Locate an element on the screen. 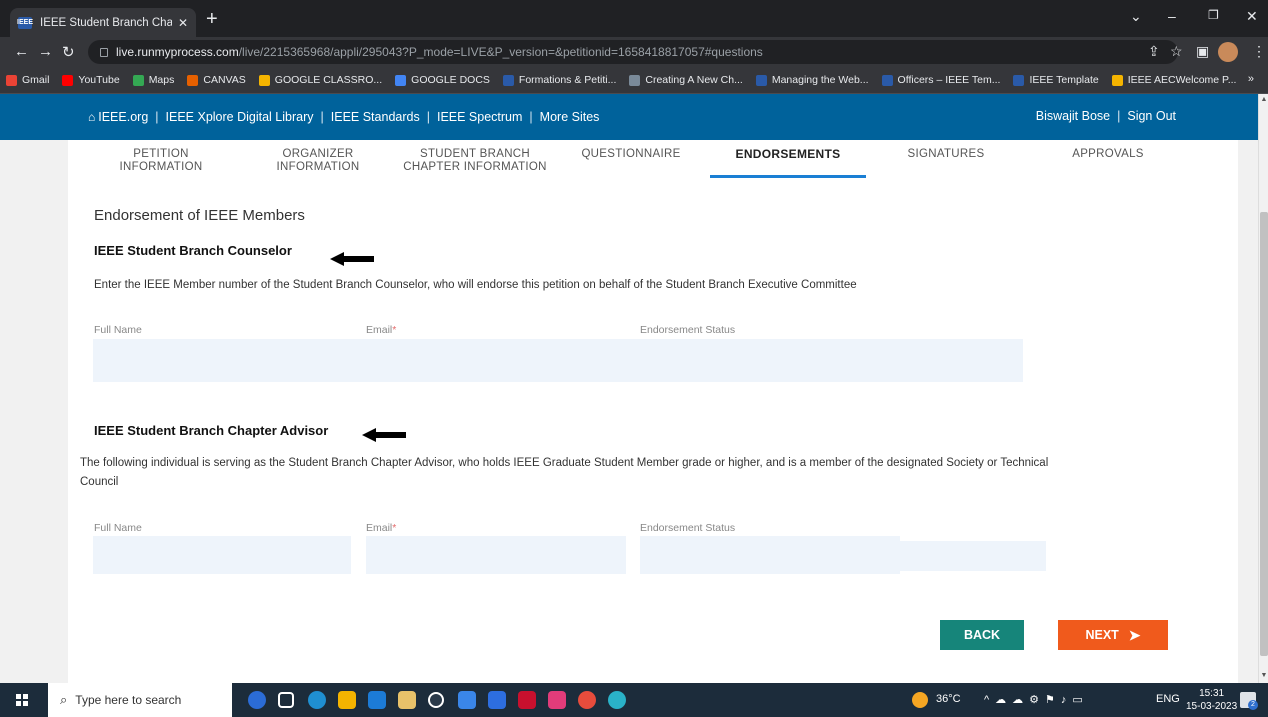 The width and height of the screenshot is (1268, 717). bookmark-label: GOOGLE DOCS is located at coordinates (450, 80).